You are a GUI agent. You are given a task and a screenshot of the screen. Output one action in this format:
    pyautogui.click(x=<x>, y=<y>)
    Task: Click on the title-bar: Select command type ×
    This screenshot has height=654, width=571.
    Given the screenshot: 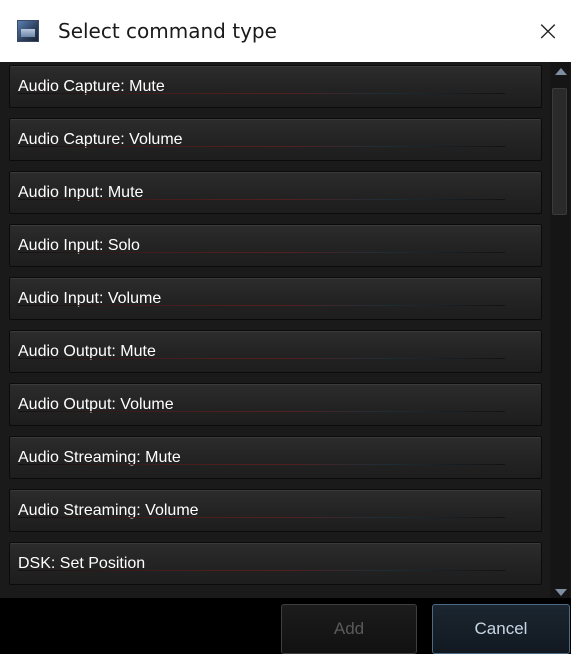 What is the action you would take?
    pyautogui.click(x=285, y=31)
    